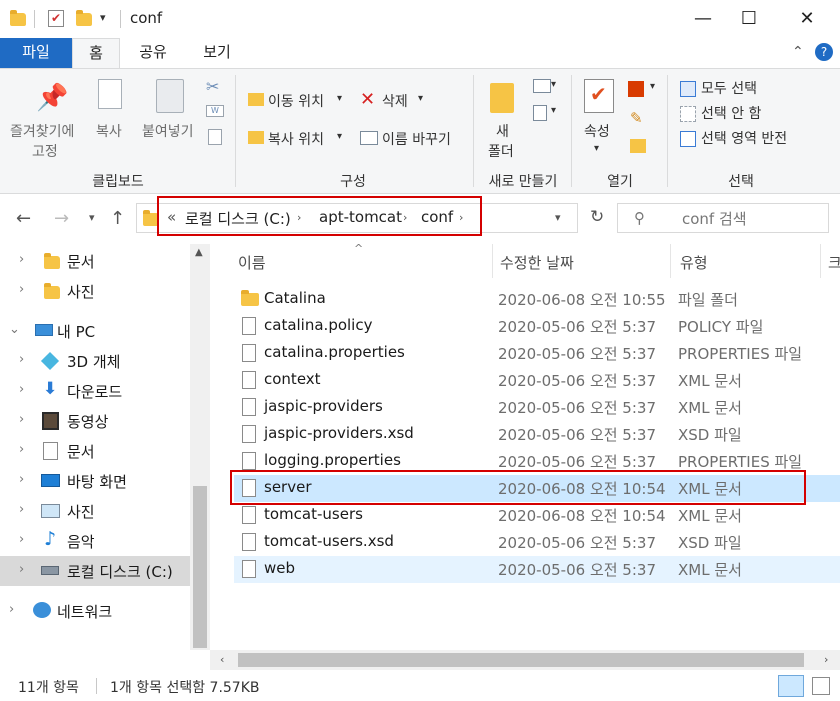 Image resolution: width=840 pixels, height=701 pixels. I want to click on nav-item-this-pc: ⌄ 내 PC, so click(95, 331).